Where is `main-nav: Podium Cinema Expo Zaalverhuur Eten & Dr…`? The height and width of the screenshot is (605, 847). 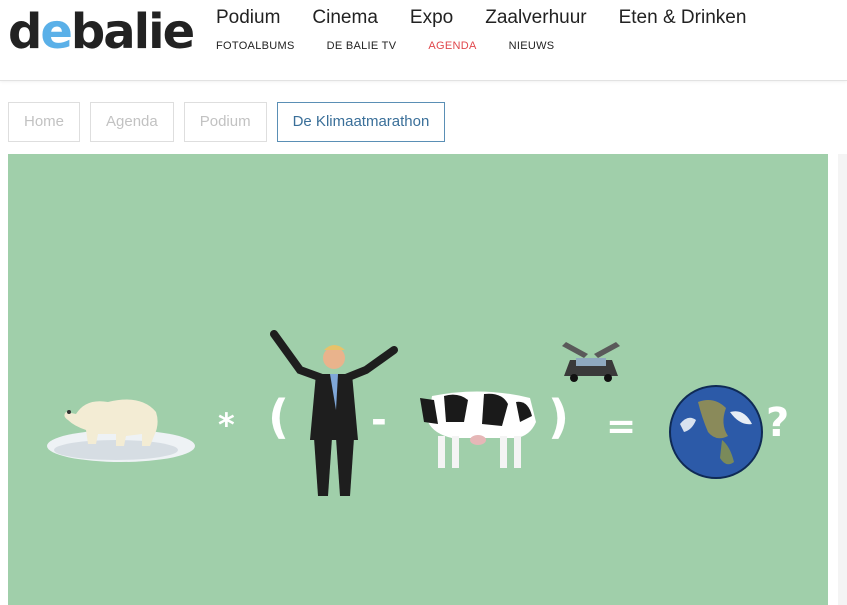 main-nav: Podium Cinema Expo Zaalverhuur Eten & Dr… is located at coordinates (497, 18).